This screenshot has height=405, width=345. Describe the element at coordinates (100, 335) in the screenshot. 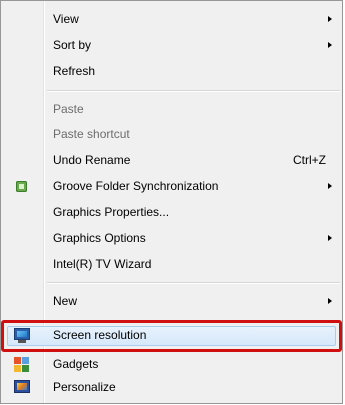

I see `menu-item-label: Screen resolution` at that location.